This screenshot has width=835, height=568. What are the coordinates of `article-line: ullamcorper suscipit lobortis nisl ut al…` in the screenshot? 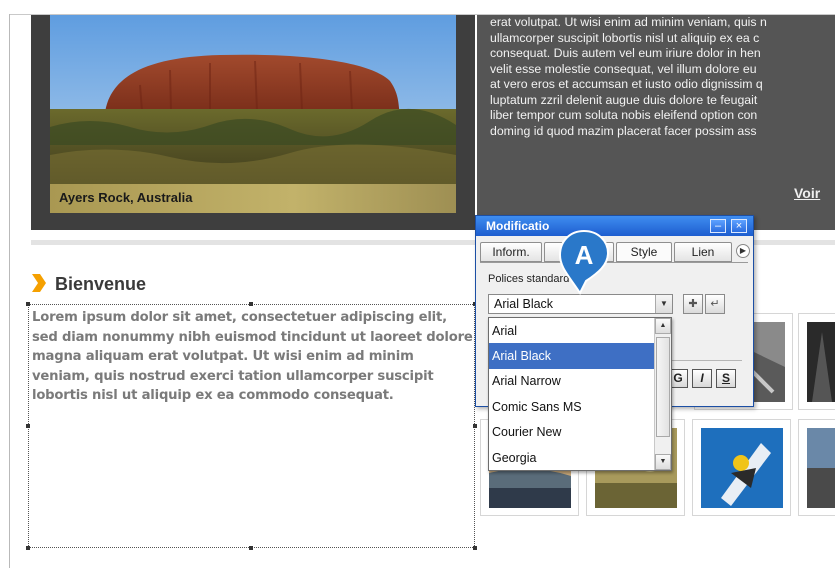 It's located at (625, 37).